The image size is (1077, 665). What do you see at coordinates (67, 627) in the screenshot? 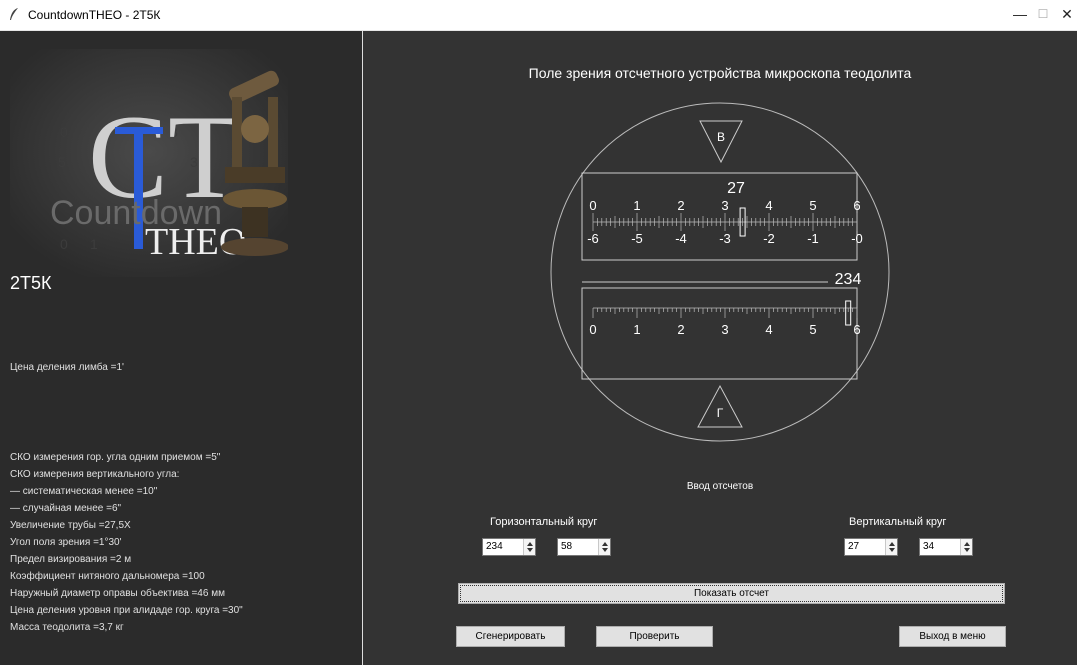
I see `spec-line: Масса теодолита =3,7 кг` at bounding box center [67, 627].